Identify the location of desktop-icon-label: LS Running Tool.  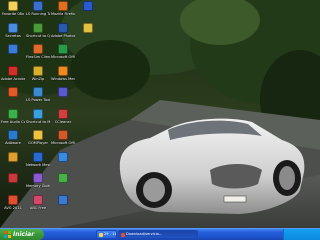
(38, 14).